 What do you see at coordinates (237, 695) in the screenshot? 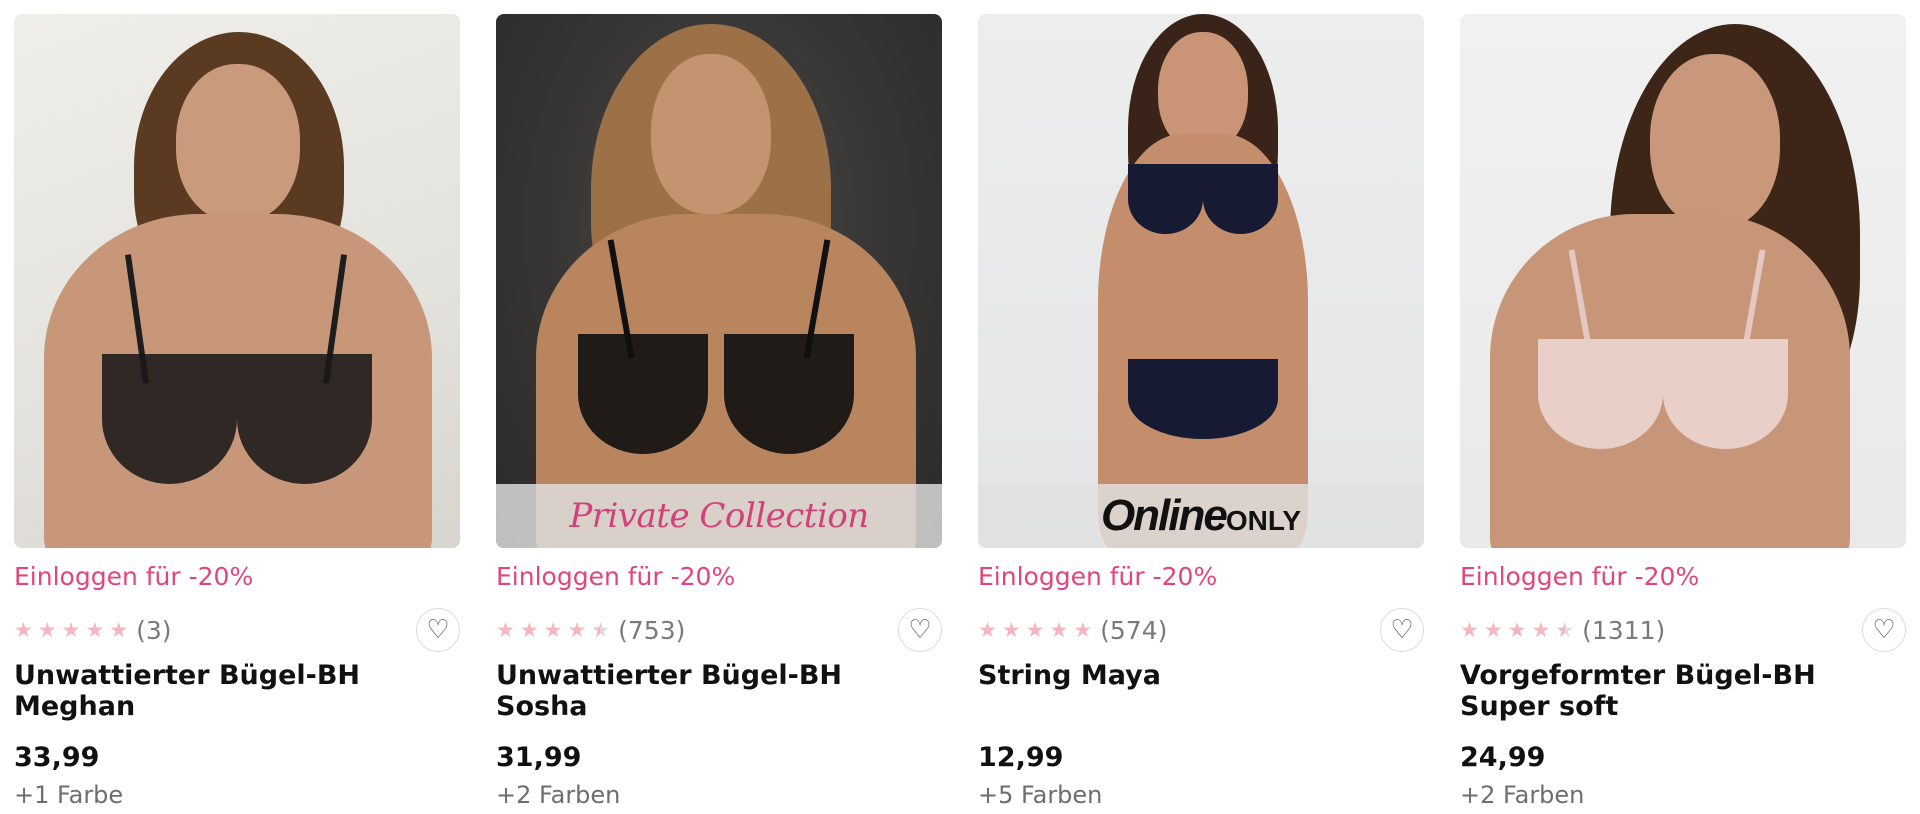
I see `product-name: Unwattierter Bügel-BH Meghan` at bounding box center [237, 695].